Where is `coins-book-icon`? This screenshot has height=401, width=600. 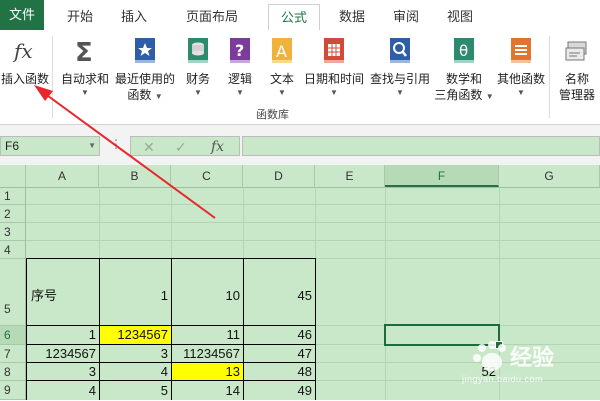 coins-book-icon is located at coordinates (198, 51).